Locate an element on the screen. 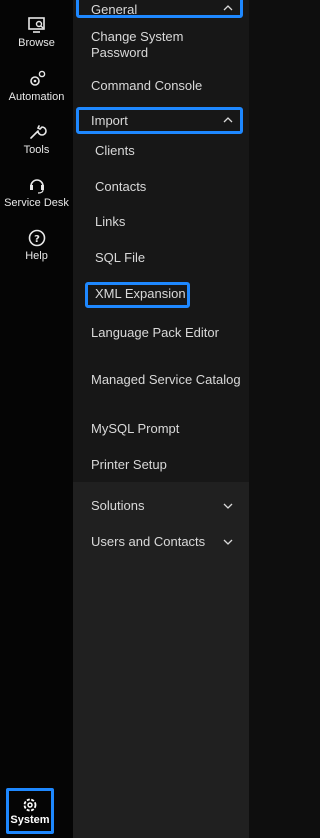 The width and height of the screenshot is (320, 838). headset-icon is located at coordinates (36, 186).